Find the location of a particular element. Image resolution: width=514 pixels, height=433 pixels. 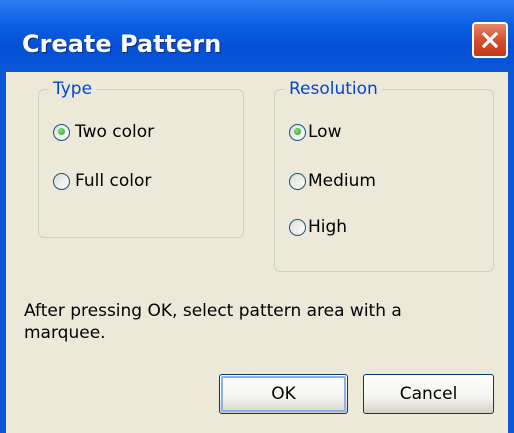

radio-medium: Medium is located at coordinates (332, 181).